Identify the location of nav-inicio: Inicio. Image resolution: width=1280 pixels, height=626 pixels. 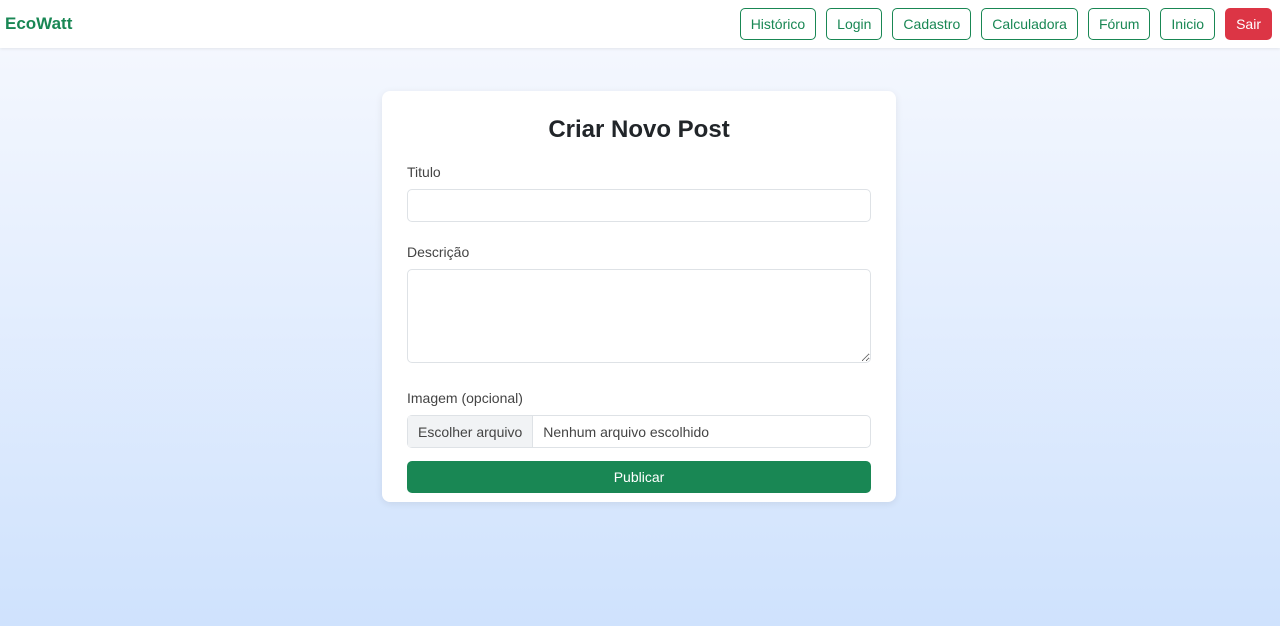
(1188, 24).